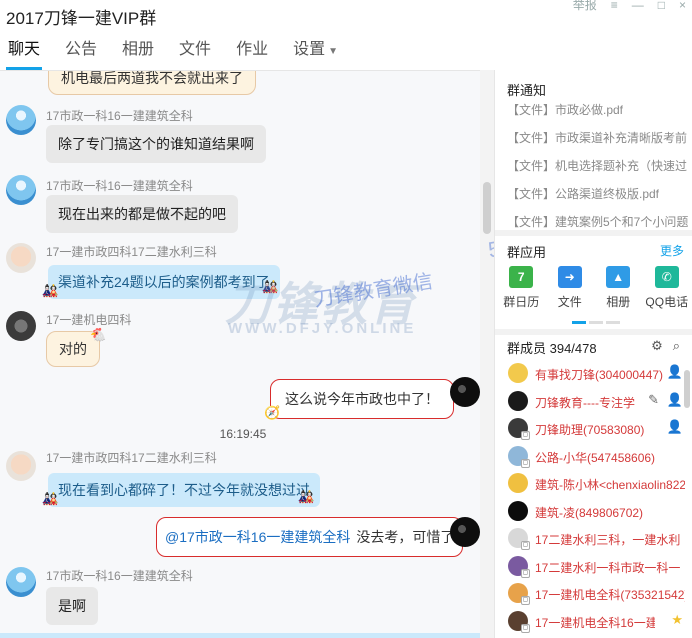 This screenshot has width=692, height=638. I want to click on chat-message: 17市政一科16一建建筑全科 是啊, so click(240, 598).